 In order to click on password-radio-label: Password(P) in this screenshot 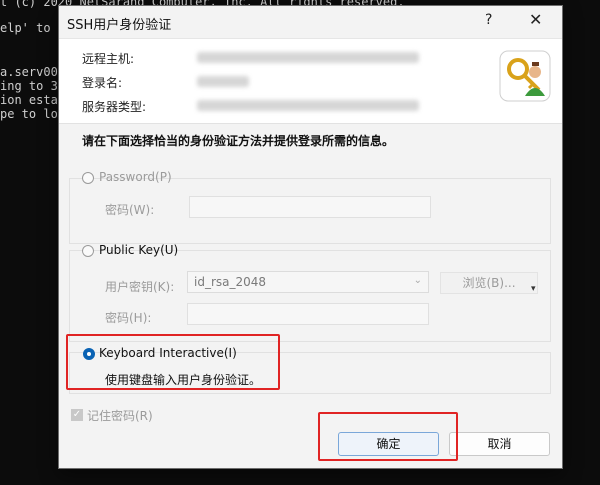, I will do `click(135, 177)`.